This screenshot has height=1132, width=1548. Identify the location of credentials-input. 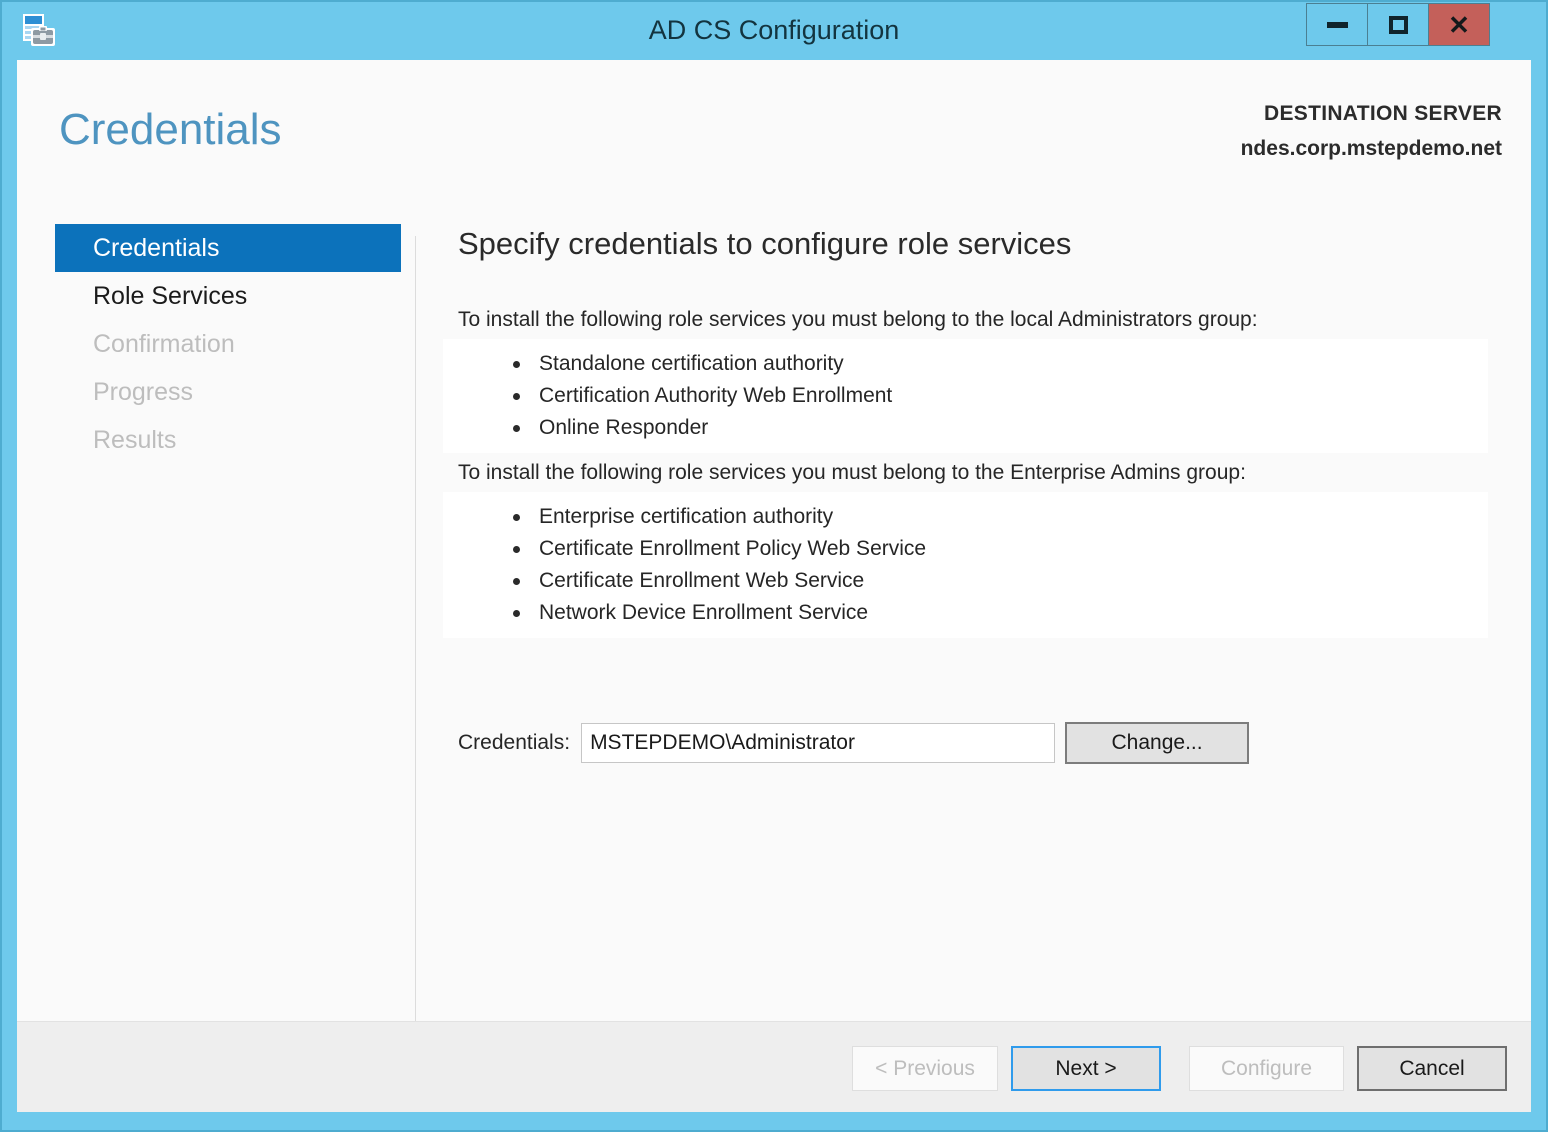
(818, 743).